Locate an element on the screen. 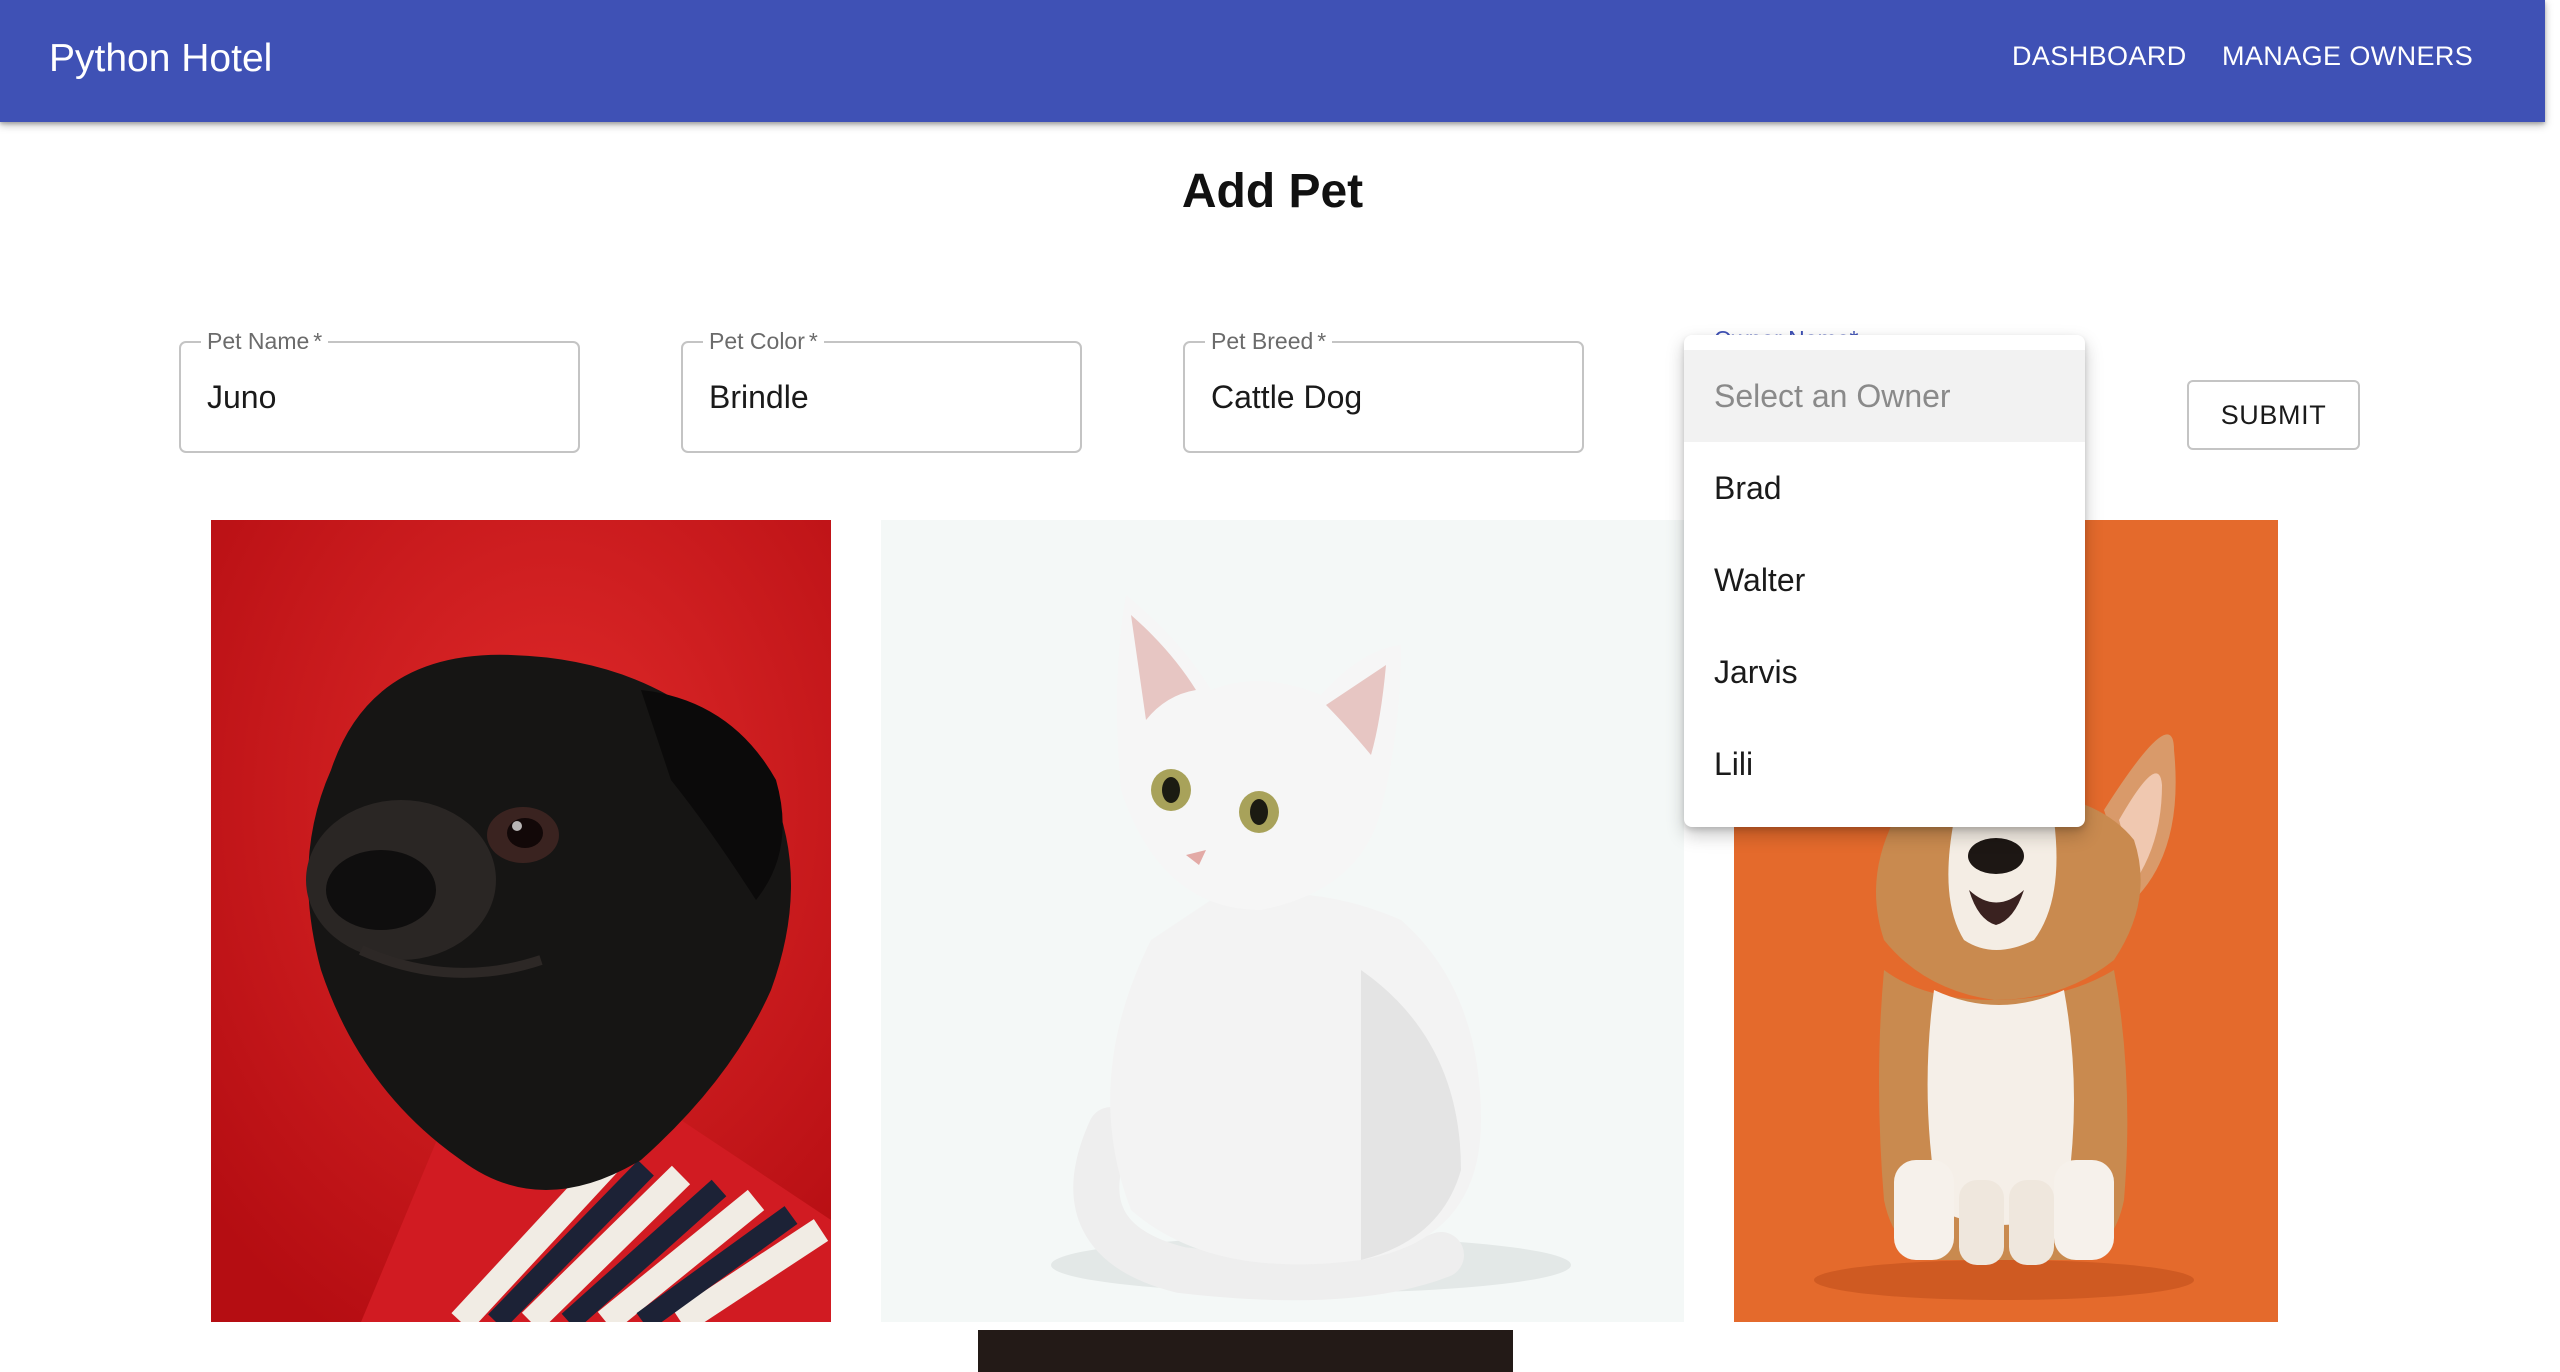  owner-select-menu: Select an Owner Brad Walter Jarvis Lili is located at coordinates (1884, 581).